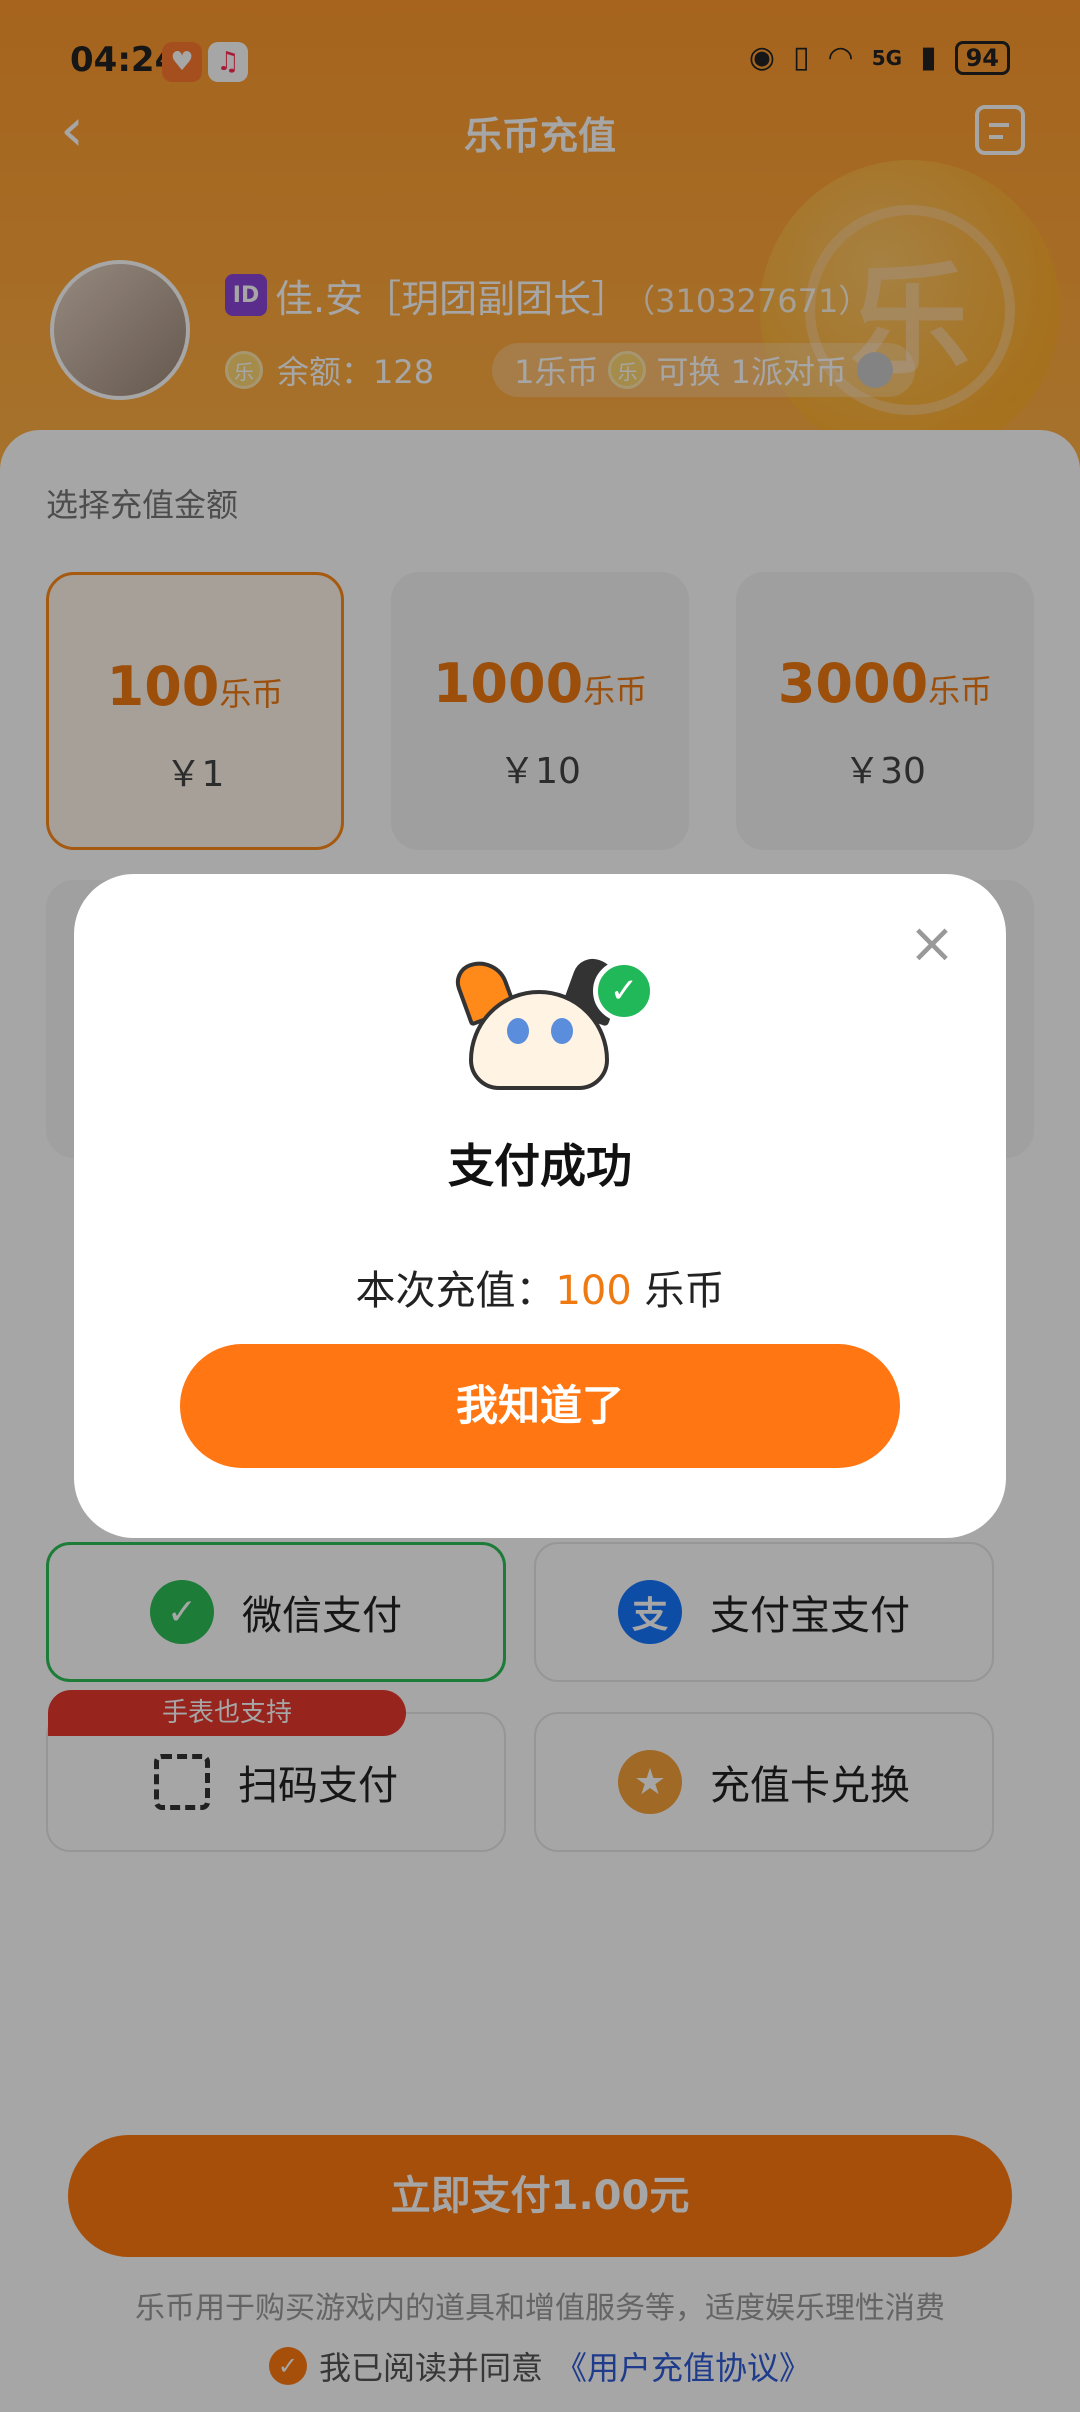 This screenshot has width=1080, height=2412. I want to click on desc-prefix: 本次充值：, so click(455, 1291).